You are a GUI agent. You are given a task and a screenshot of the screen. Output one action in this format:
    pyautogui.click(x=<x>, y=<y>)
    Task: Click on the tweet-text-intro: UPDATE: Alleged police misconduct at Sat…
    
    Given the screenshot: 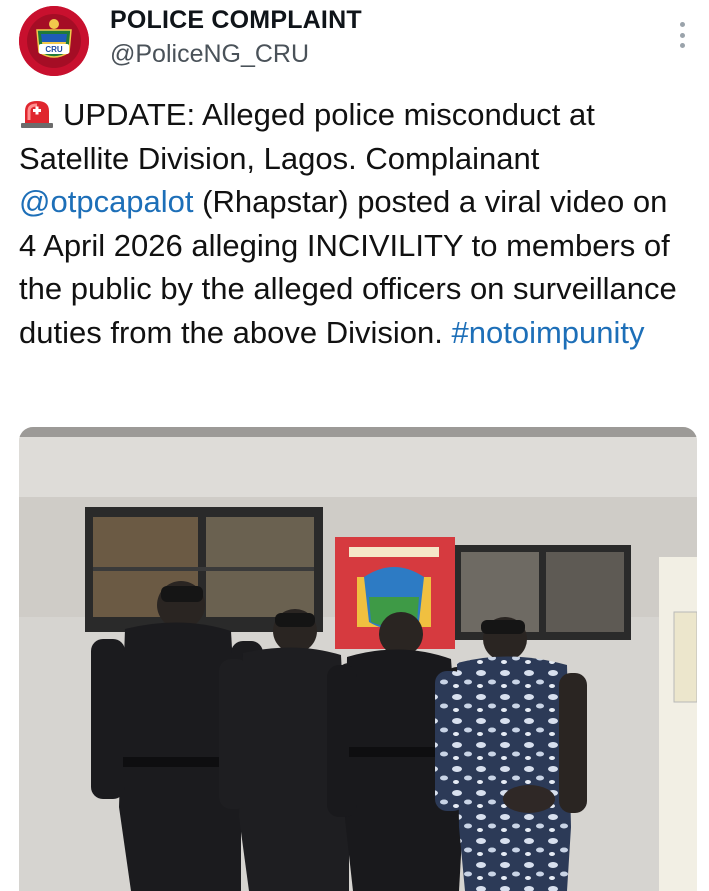 What is the action you would take?
    pyautogui.click(x=307, y=136)
    